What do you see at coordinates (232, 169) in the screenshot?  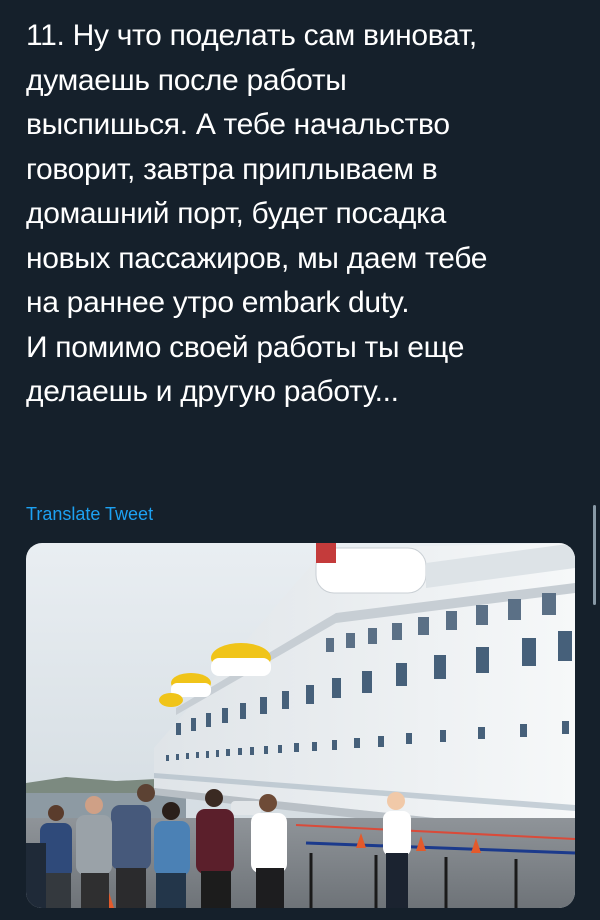 I see `tweet-text-line: говорит, завтра приплываем в` at bounding box center [232, 169].